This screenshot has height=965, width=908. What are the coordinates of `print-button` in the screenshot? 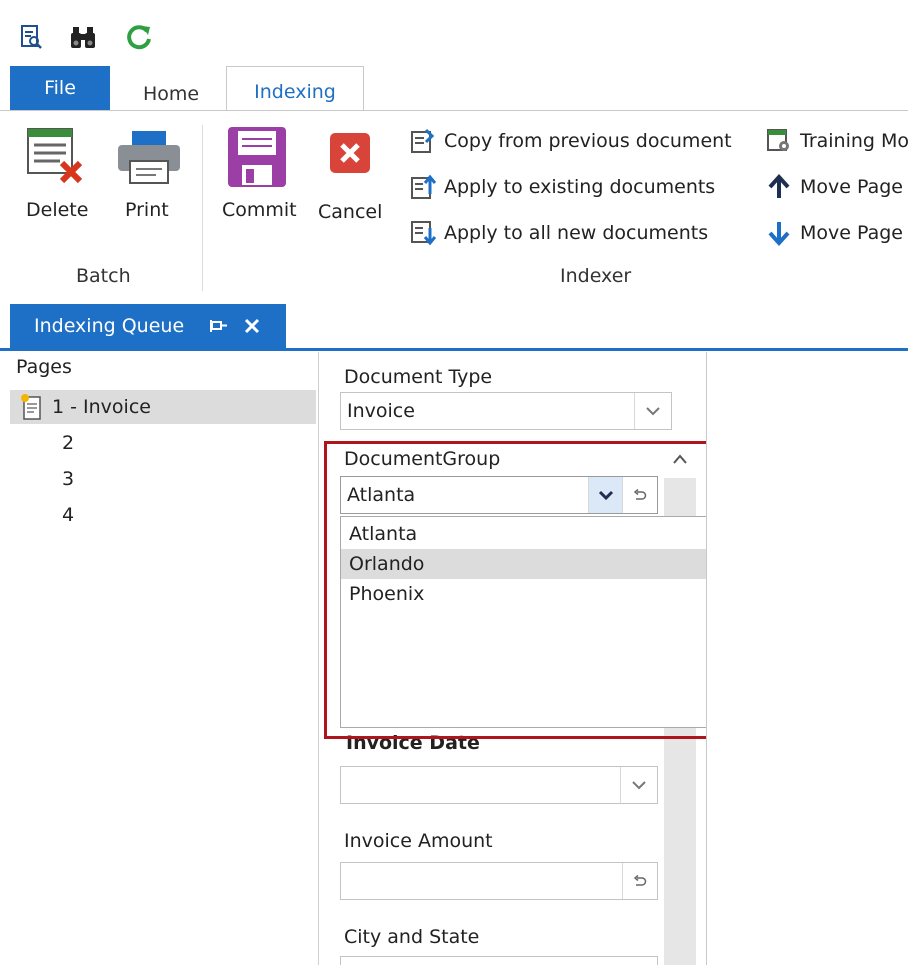 It's located at (149, 157).